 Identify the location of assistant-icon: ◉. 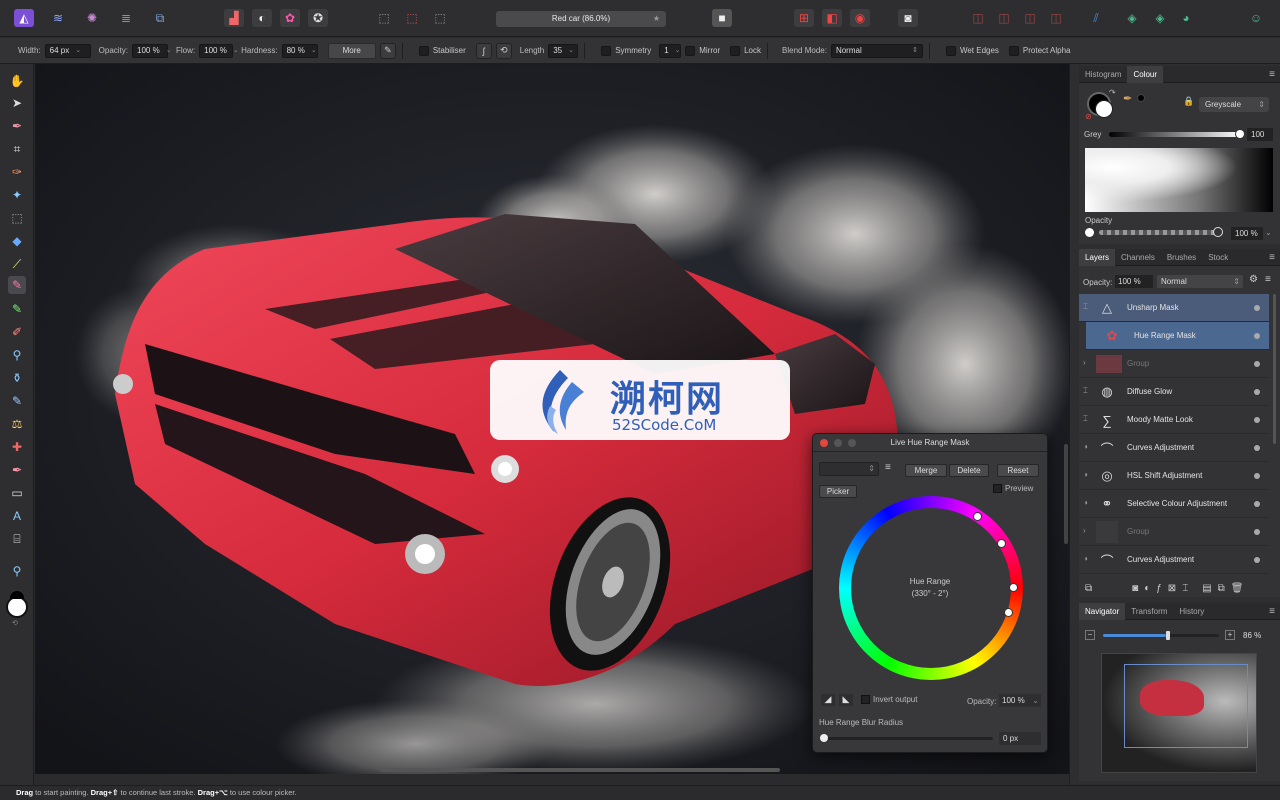
(860, 18).